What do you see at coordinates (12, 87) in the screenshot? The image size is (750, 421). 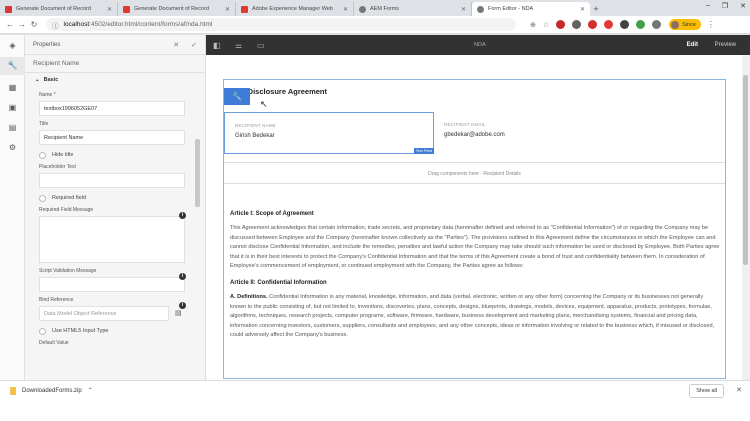 I see `components-icon: ▦` at bounding box center [12, 87].